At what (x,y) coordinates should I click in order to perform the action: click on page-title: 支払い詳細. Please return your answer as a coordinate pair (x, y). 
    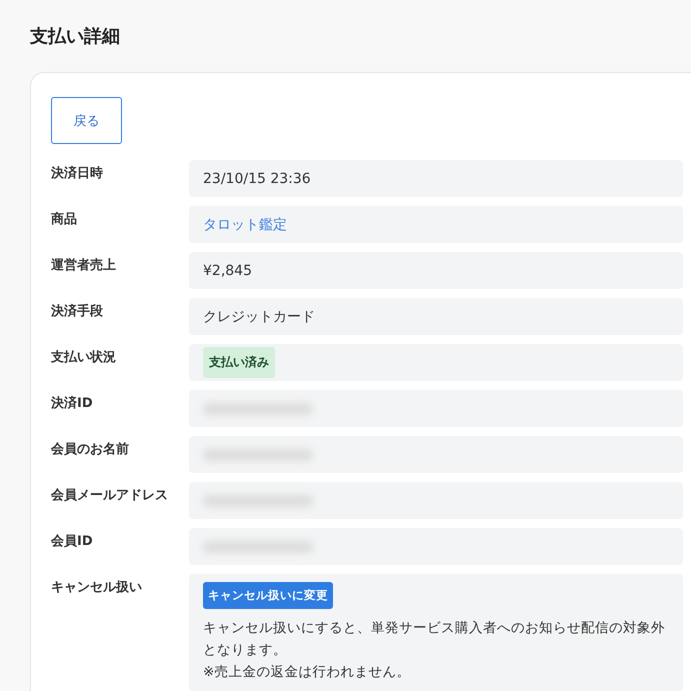
    Looking at the image, I should click on (75, 36).